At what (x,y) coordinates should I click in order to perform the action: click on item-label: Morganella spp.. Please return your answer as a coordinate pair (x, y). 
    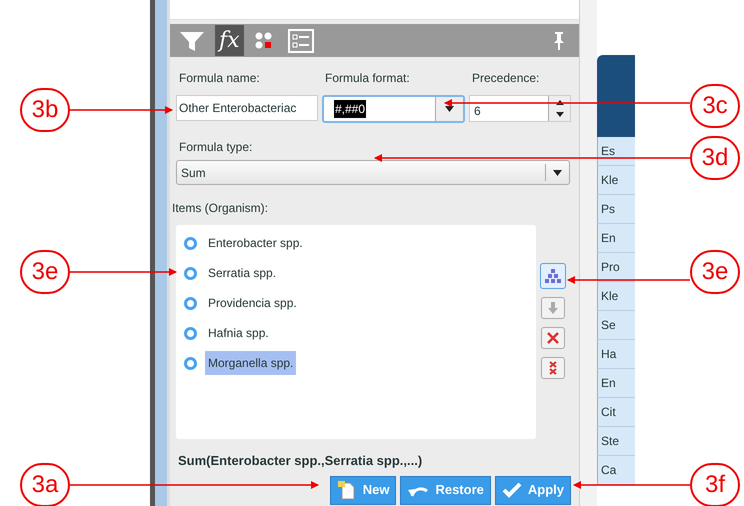
    Looking at the image, I should click on (250, 363).